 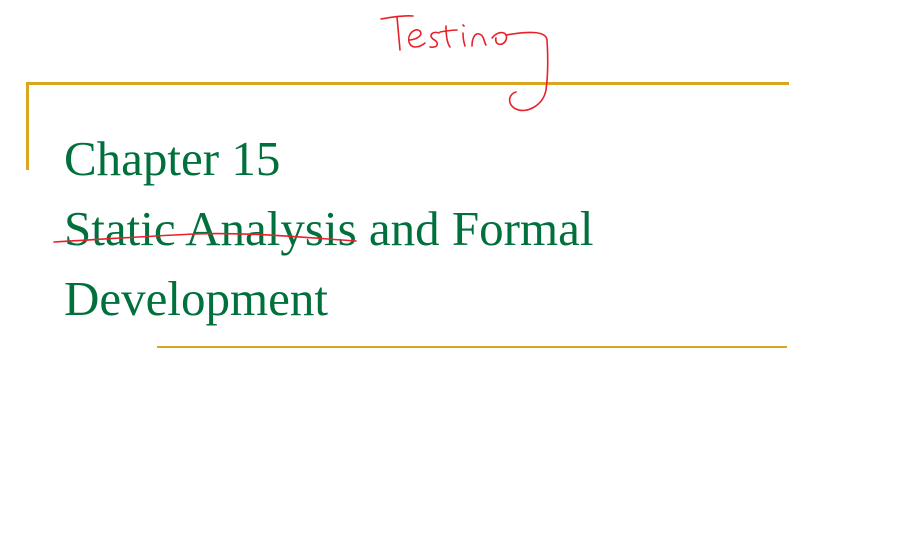 I want to click on title-line-topic: Static Analysis and Formal, so click(x=329, y=228).